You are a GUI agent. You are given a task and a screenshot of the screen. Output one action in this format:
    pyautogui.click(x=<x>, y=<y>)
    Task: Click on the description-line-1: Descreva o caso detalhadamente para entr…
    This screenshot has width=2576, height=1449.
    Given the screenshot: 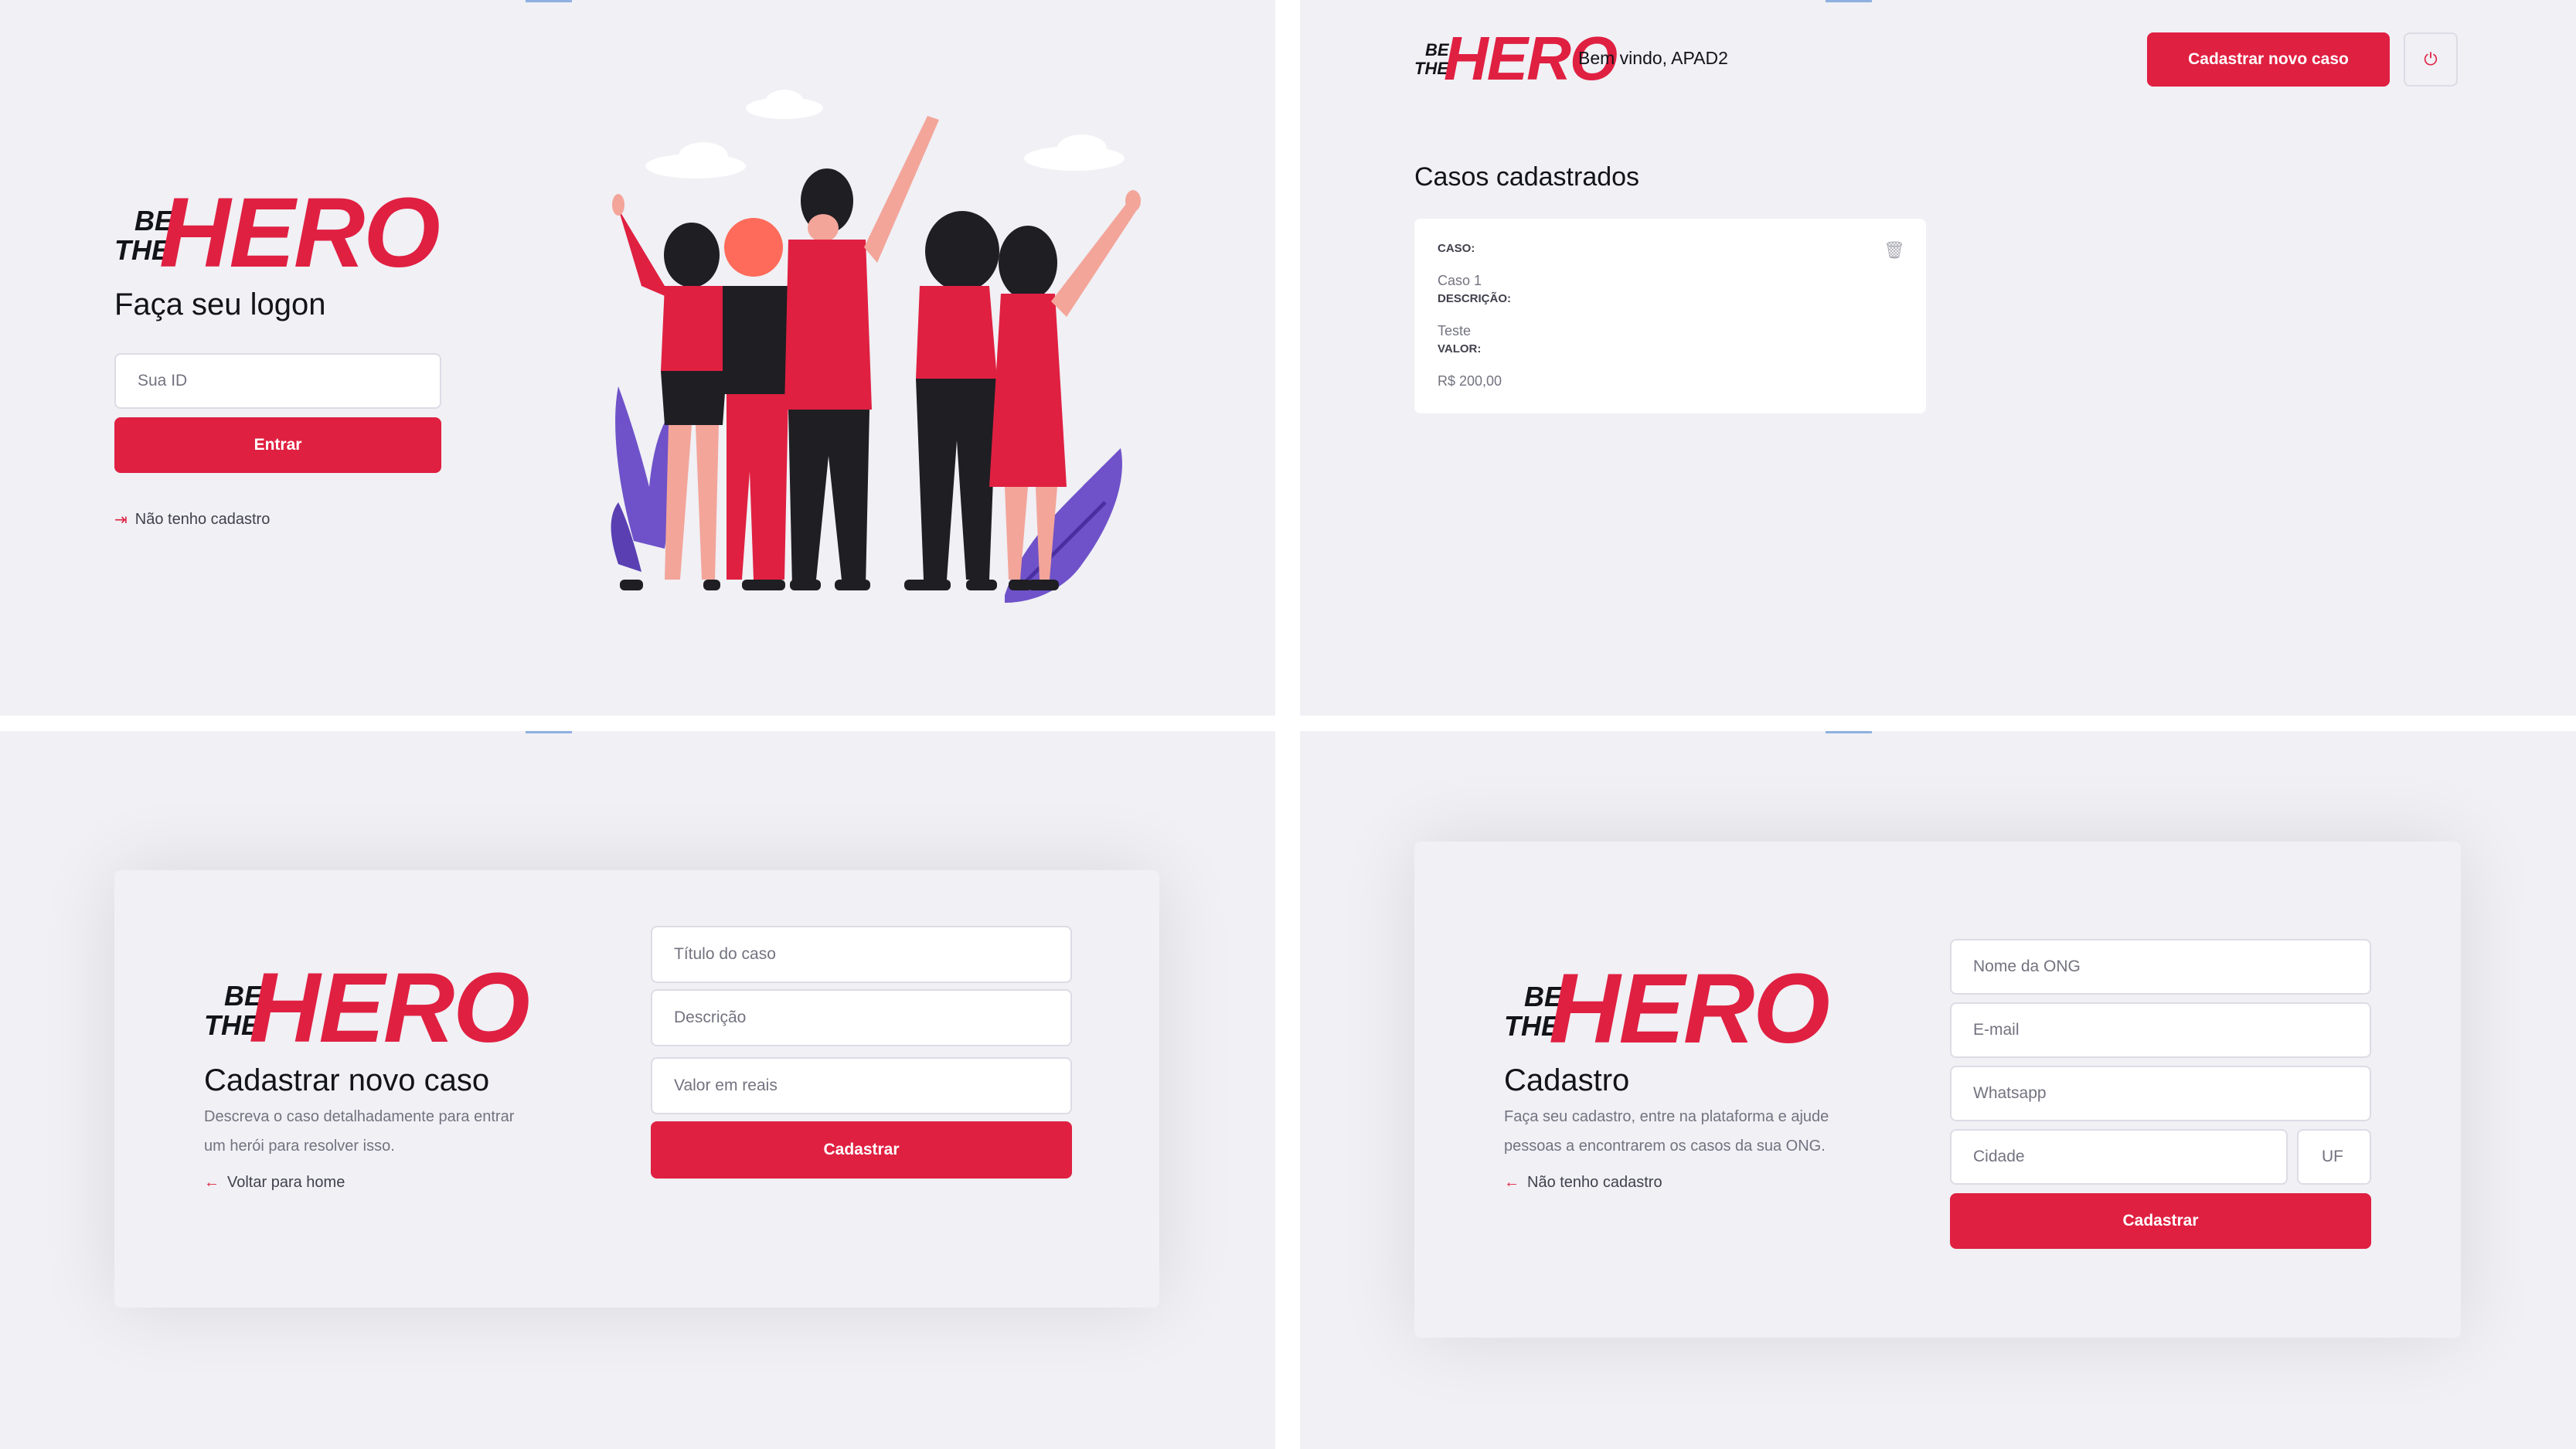 What is the action you would take?
    pyautogui.click(x=359, y=1116)
    